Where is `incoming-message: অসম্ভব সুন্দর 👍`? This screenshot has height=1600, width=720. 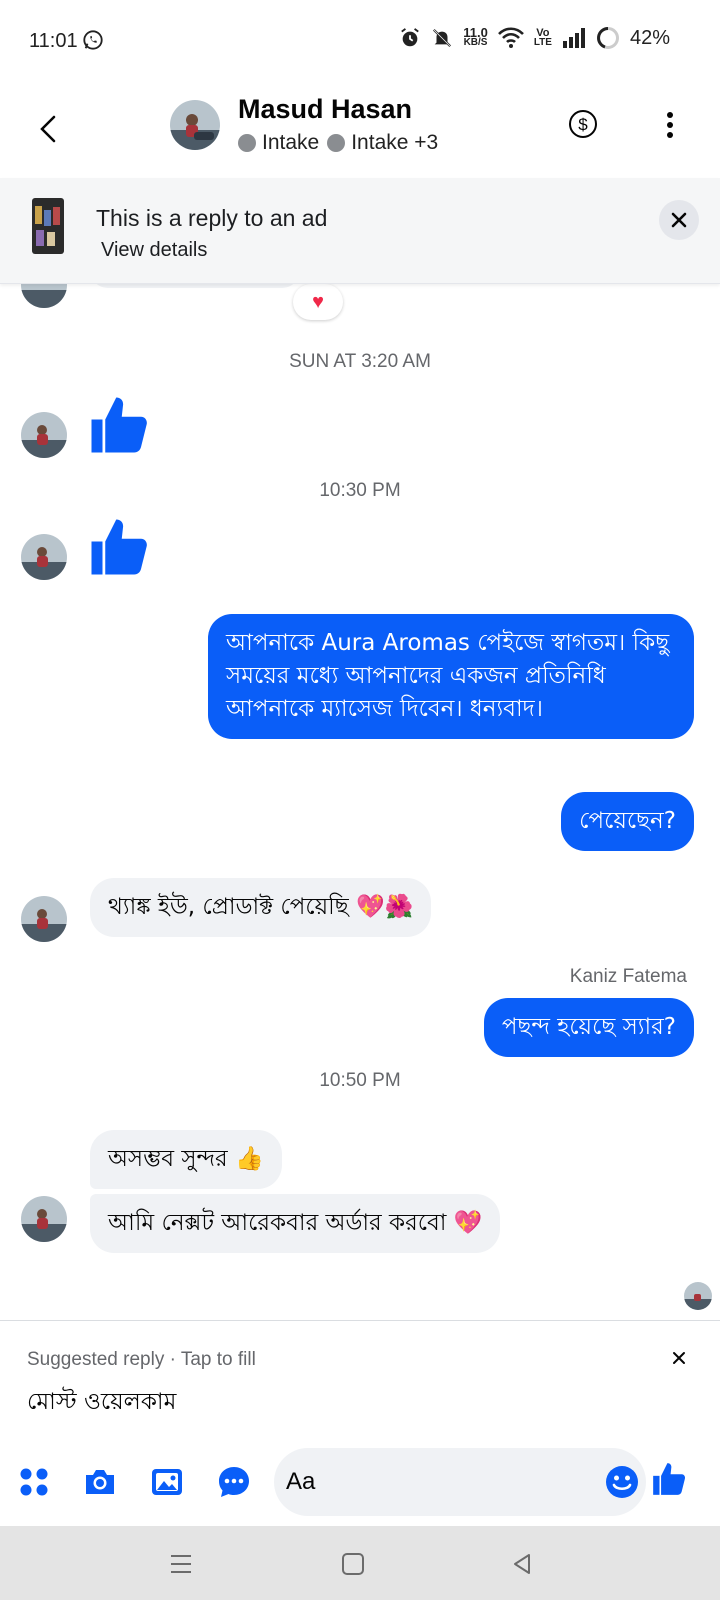
incoming-message: অসম্ভব সুন্দর 👍 is located at coordinates (186, 1159).